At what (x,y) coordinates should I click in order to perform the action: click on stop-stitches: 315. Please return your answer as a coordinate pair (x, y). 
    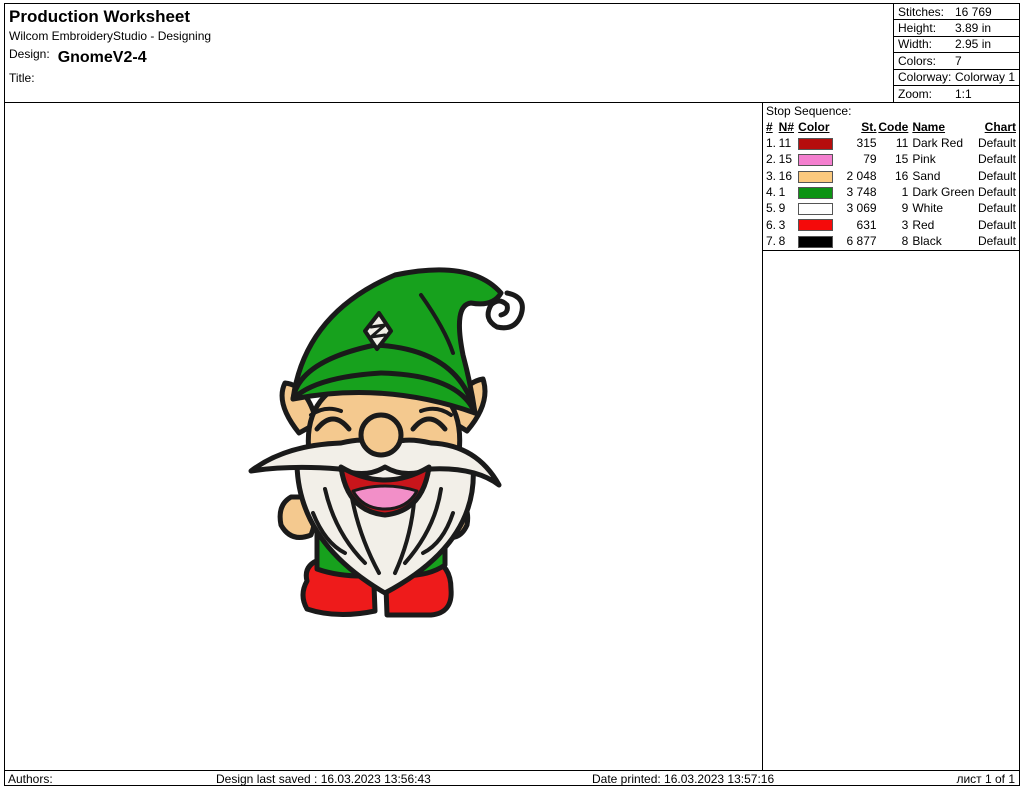
    Looking at the image, I should click on (866, 143).